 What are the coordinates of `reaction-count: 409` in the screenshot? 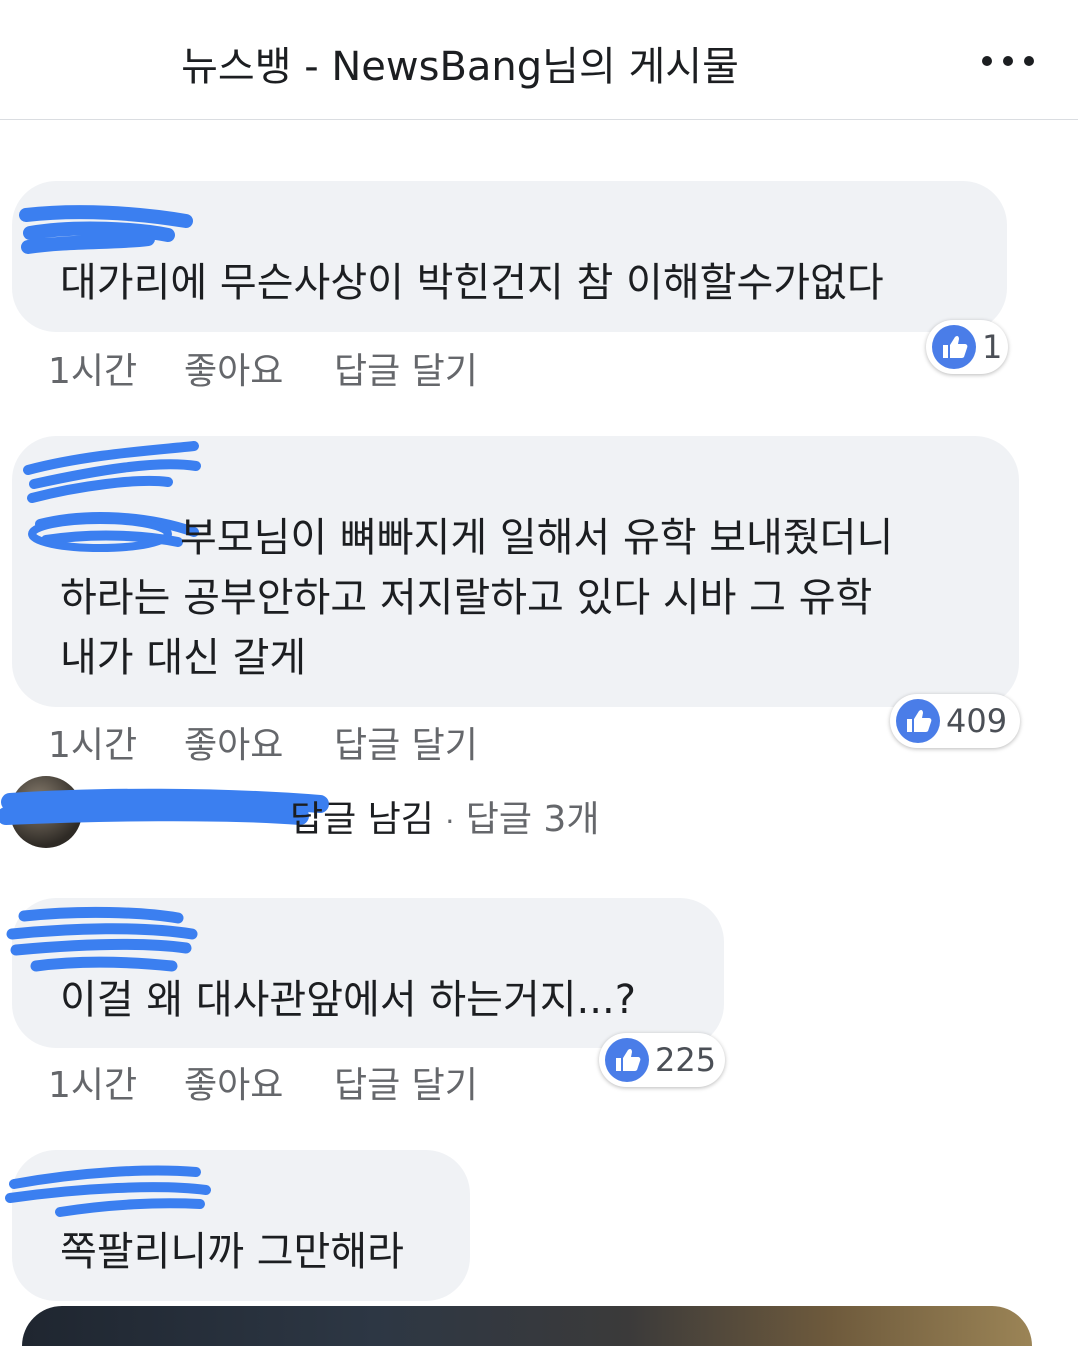 It's located at (977, 721).